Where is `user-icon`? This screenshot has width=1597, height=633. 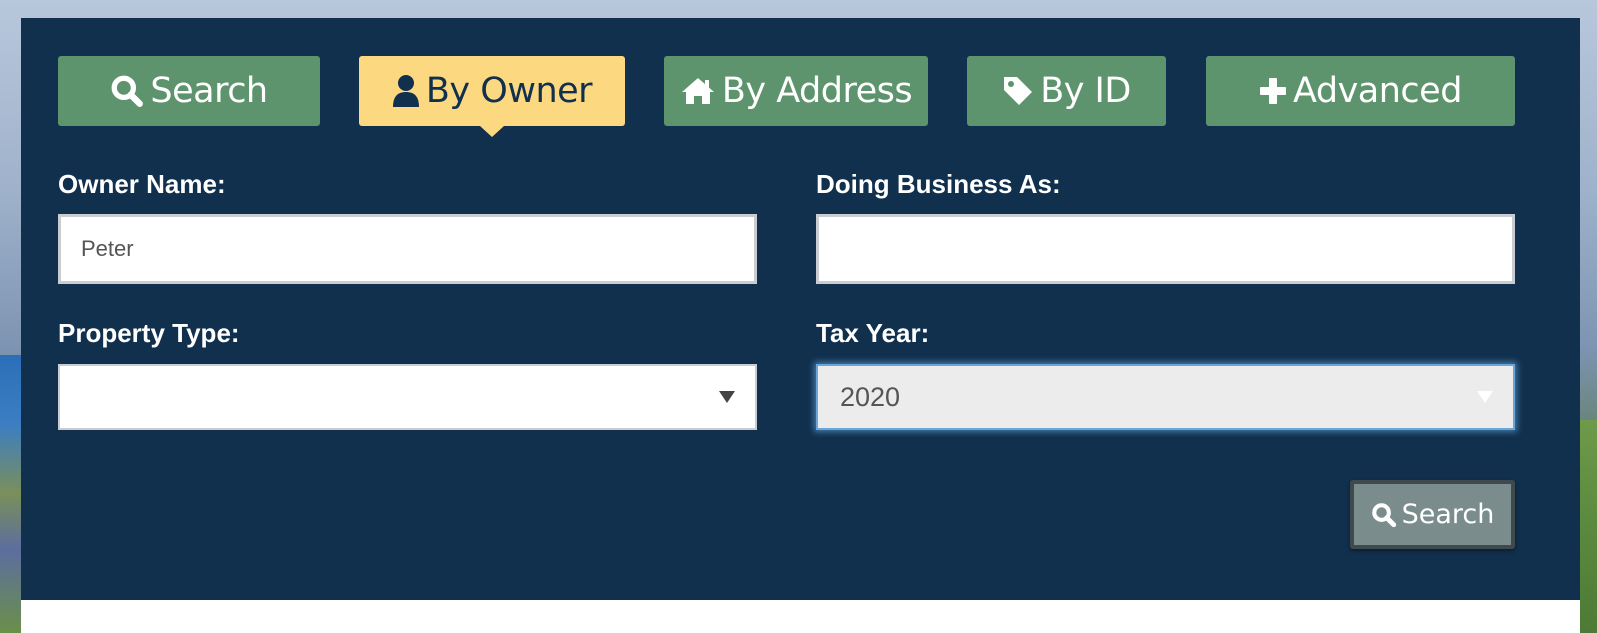
user-icon is located at coordinates (405, 91).